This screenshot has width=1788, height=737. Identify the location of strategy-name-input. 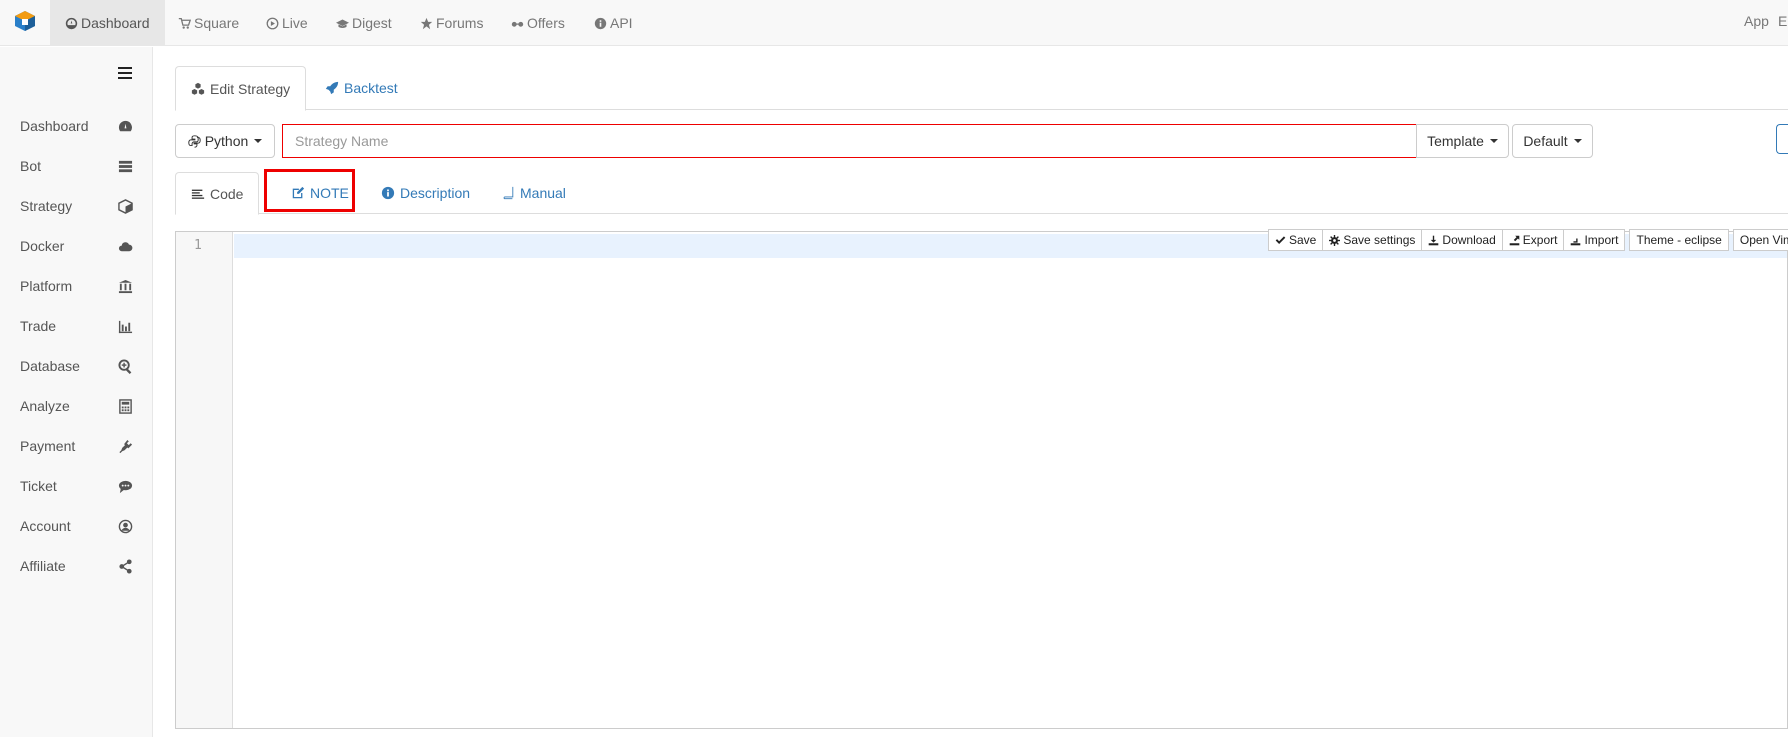
(850, 141).